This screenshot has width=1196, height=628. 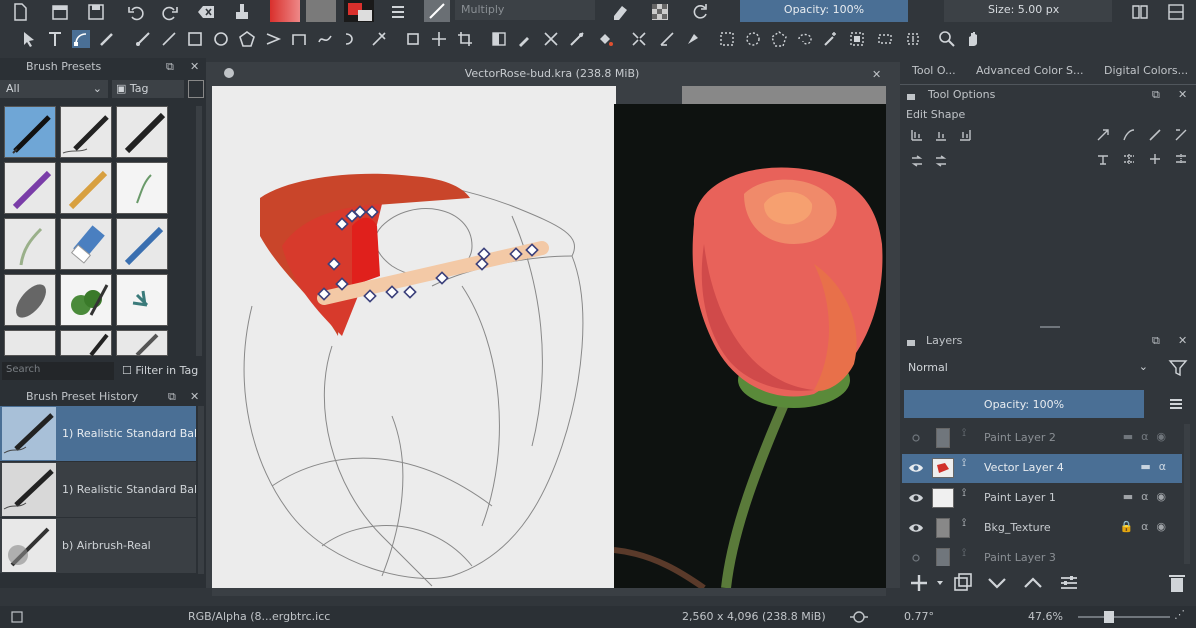 I want to click on measure-tool-icon, so click(x=667, y=39).